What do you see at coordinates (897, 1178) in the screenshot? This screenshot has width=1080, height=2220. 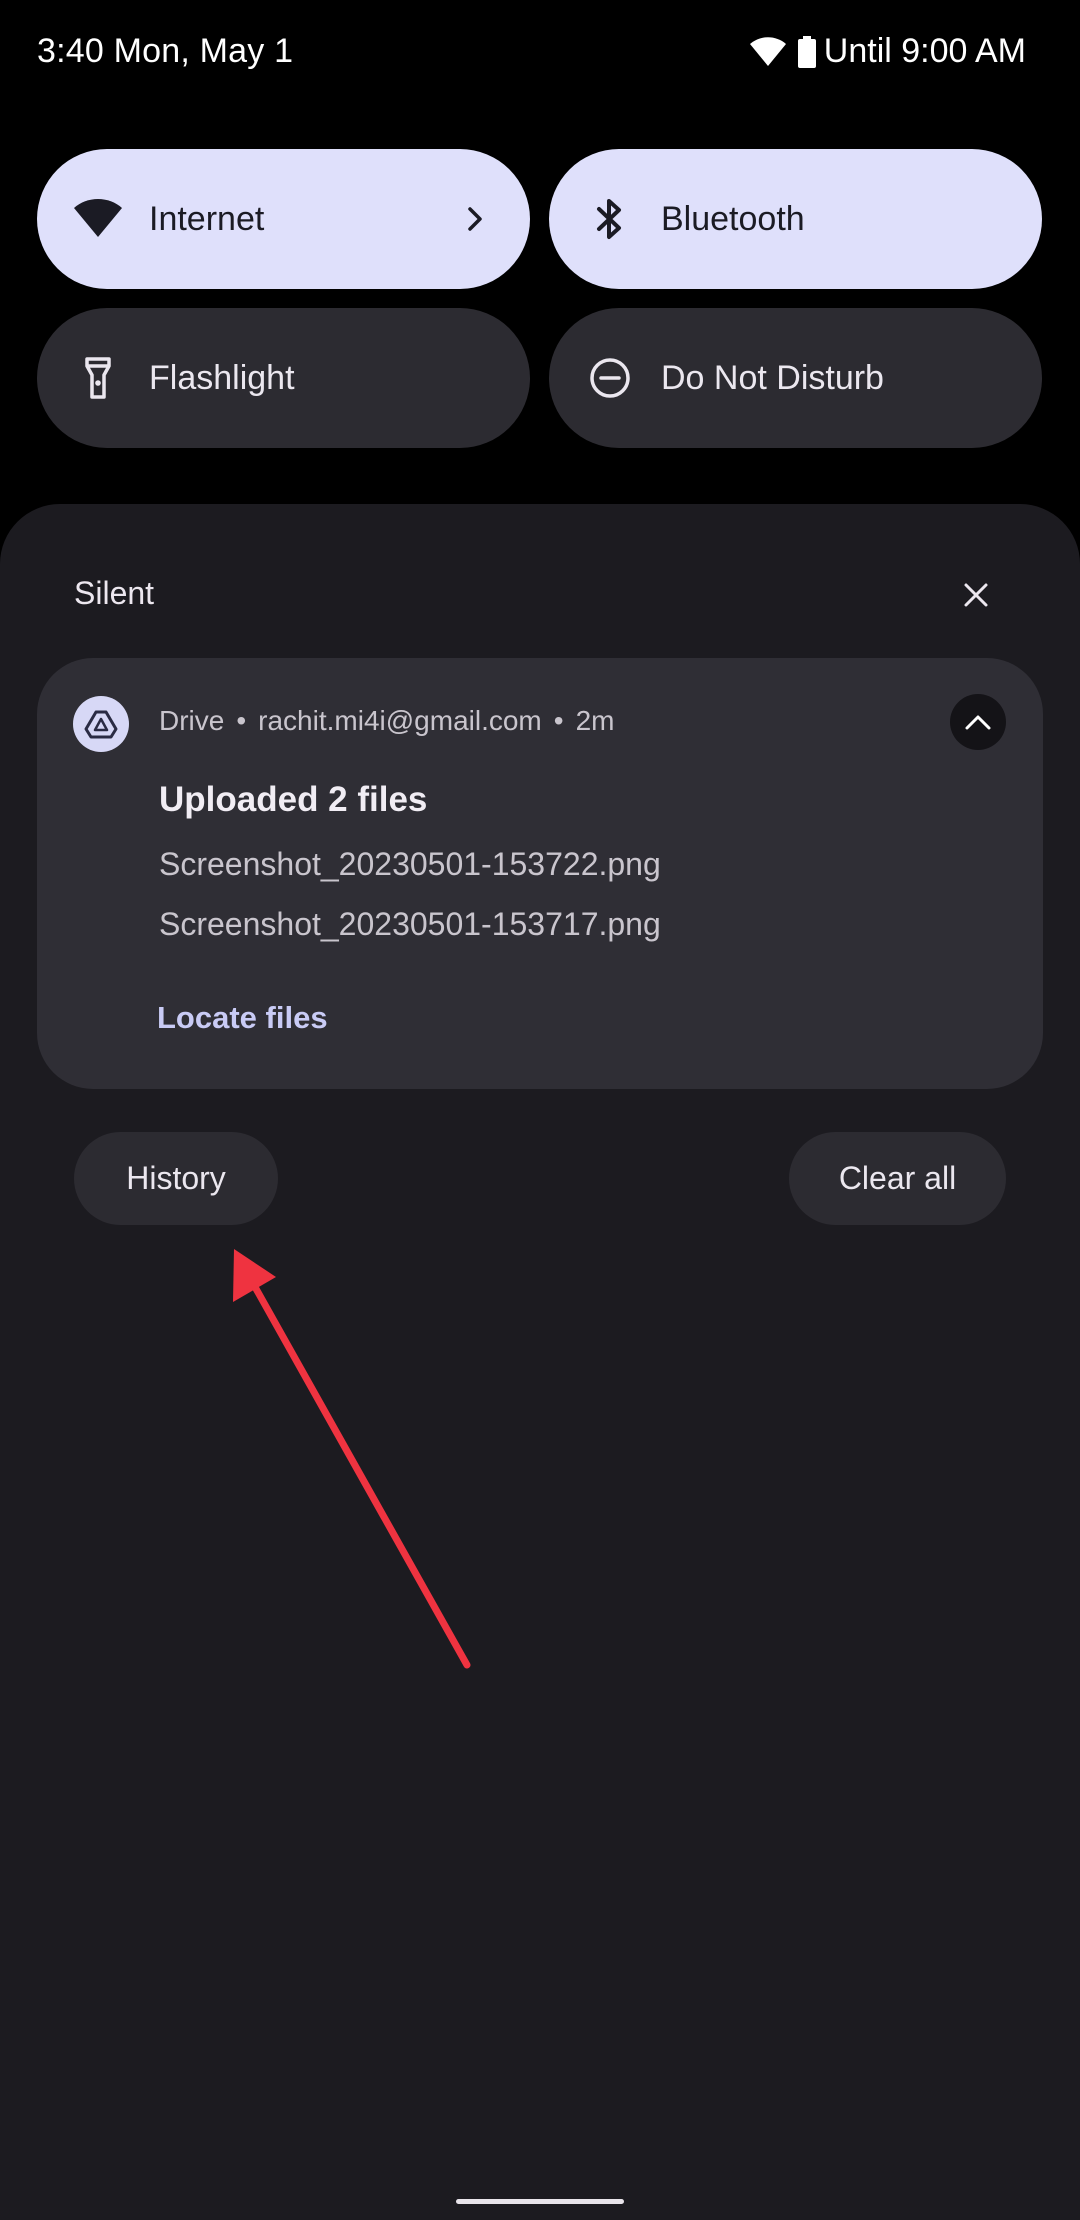 I see `clear-all-button: Clear all` at bounding box center [897, 1178].